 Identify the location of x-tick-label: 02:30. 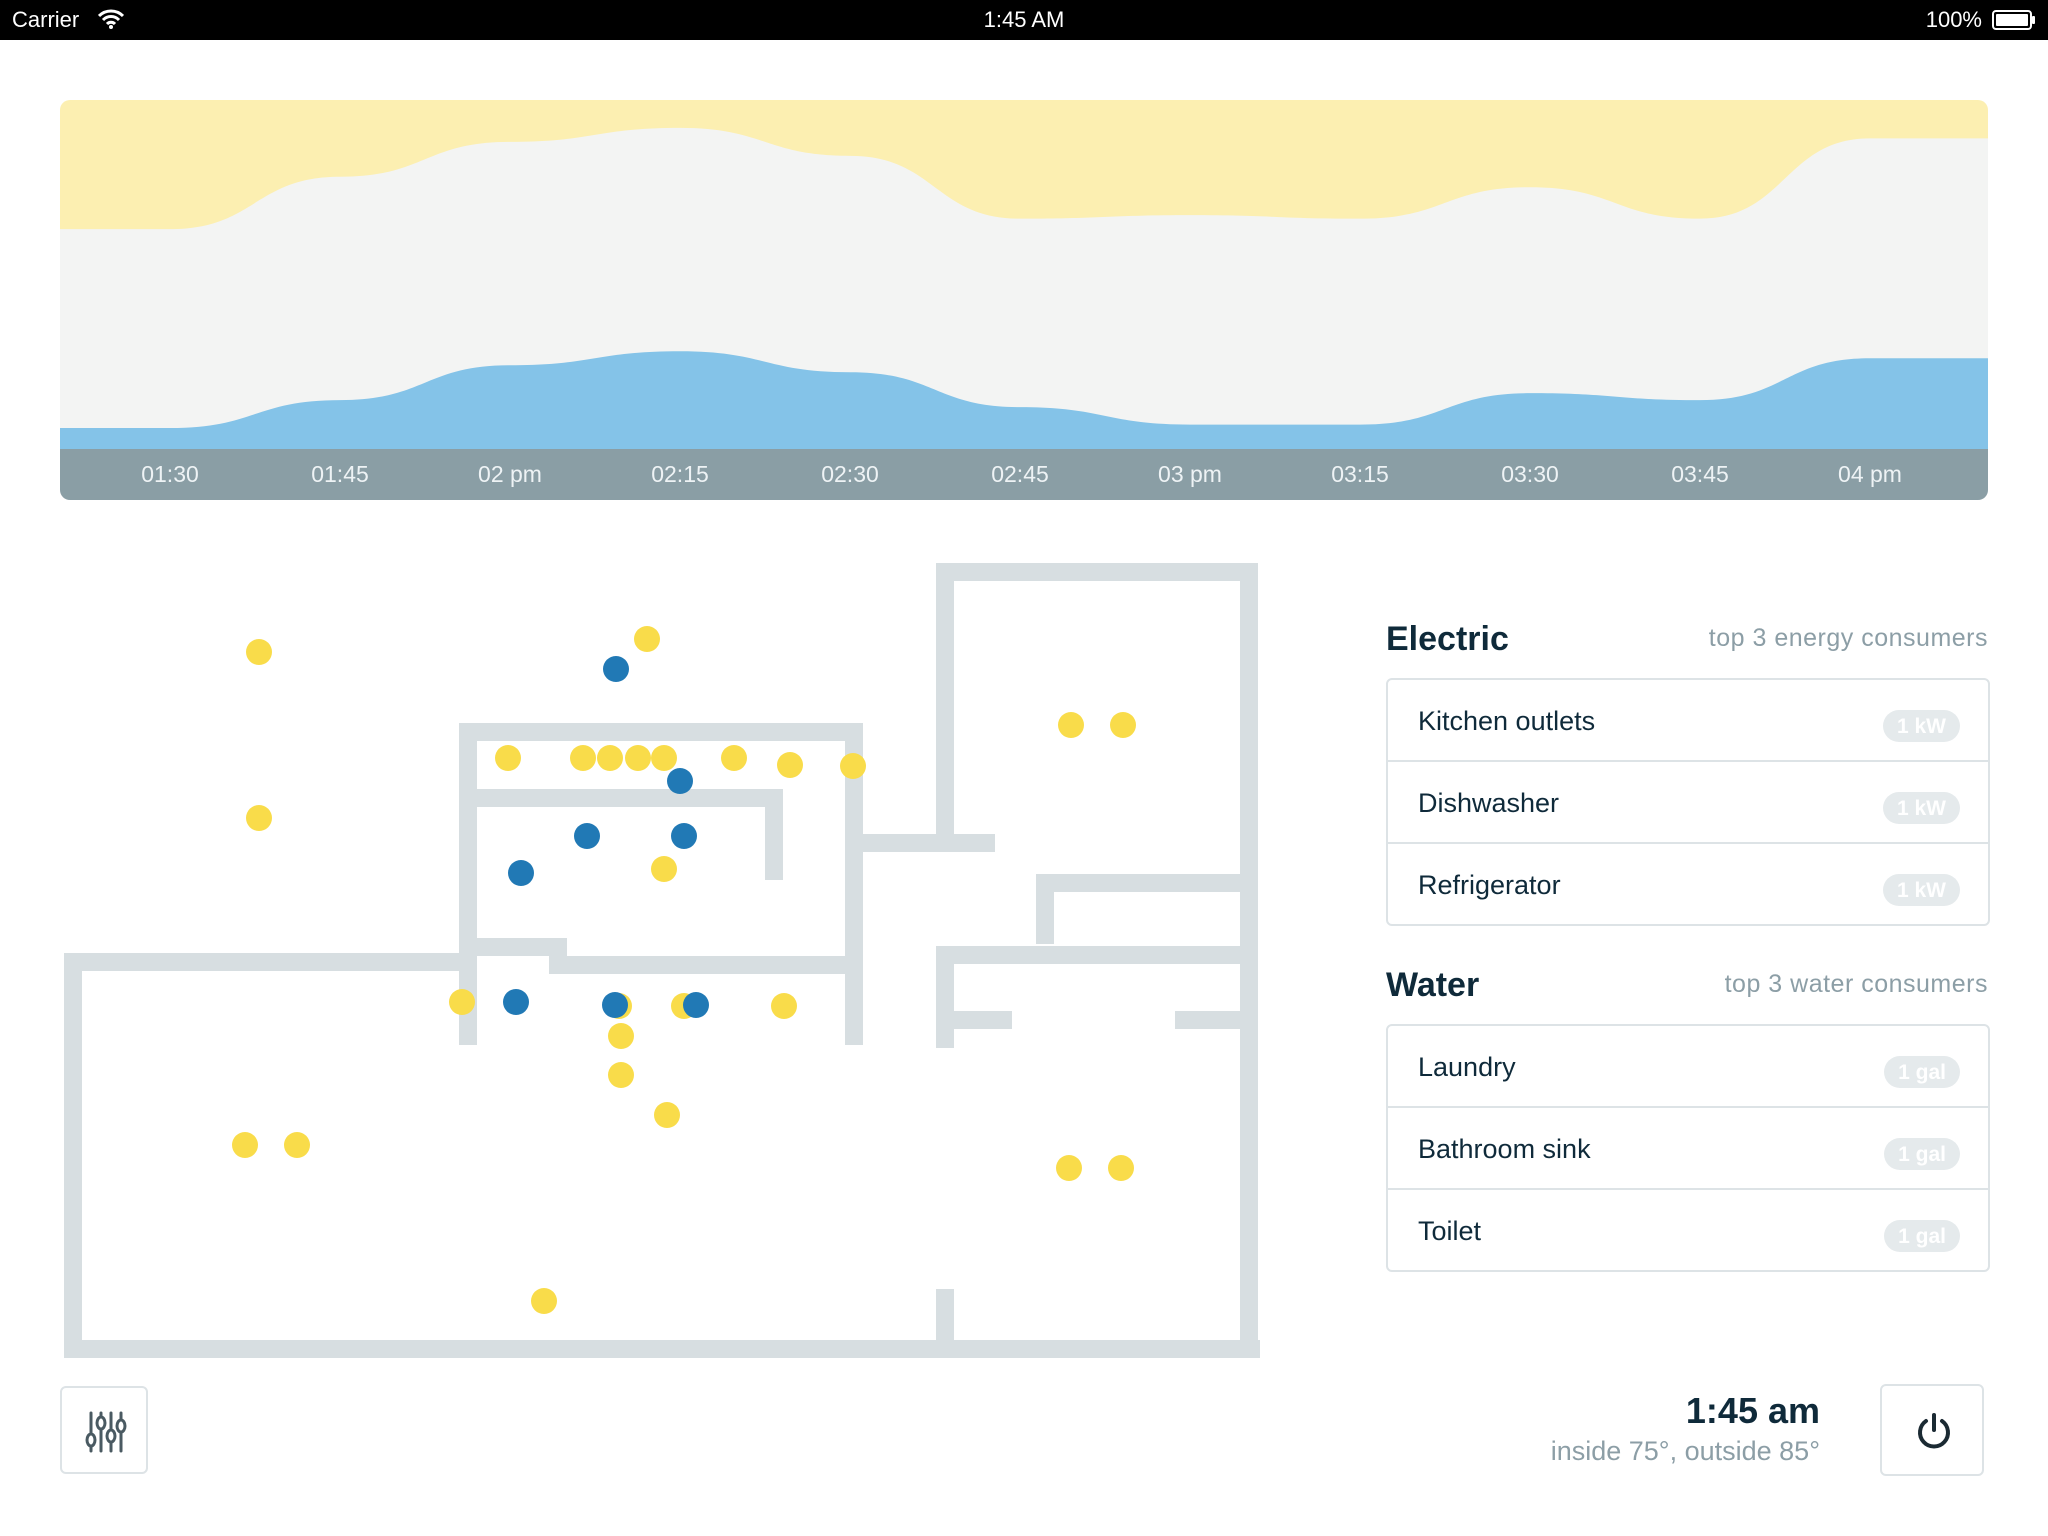
(850, 474).